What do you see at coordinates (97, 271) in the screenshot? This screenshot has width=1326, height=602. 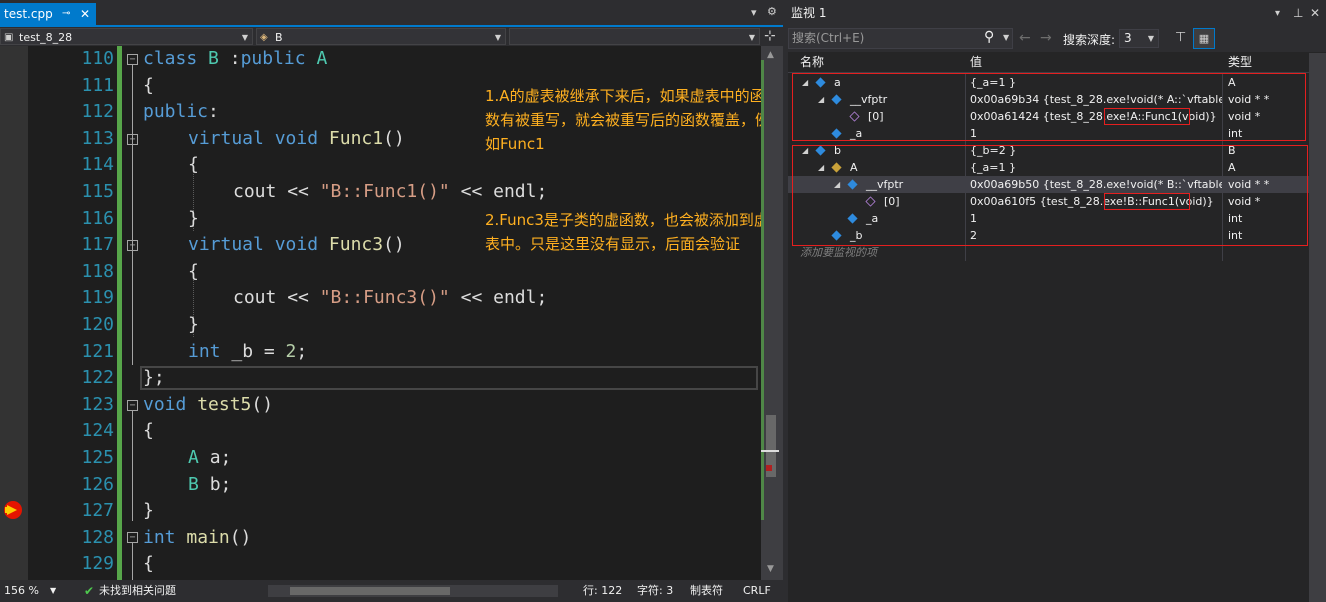 I see `line-number: 118` at bounding box center [97, 271].